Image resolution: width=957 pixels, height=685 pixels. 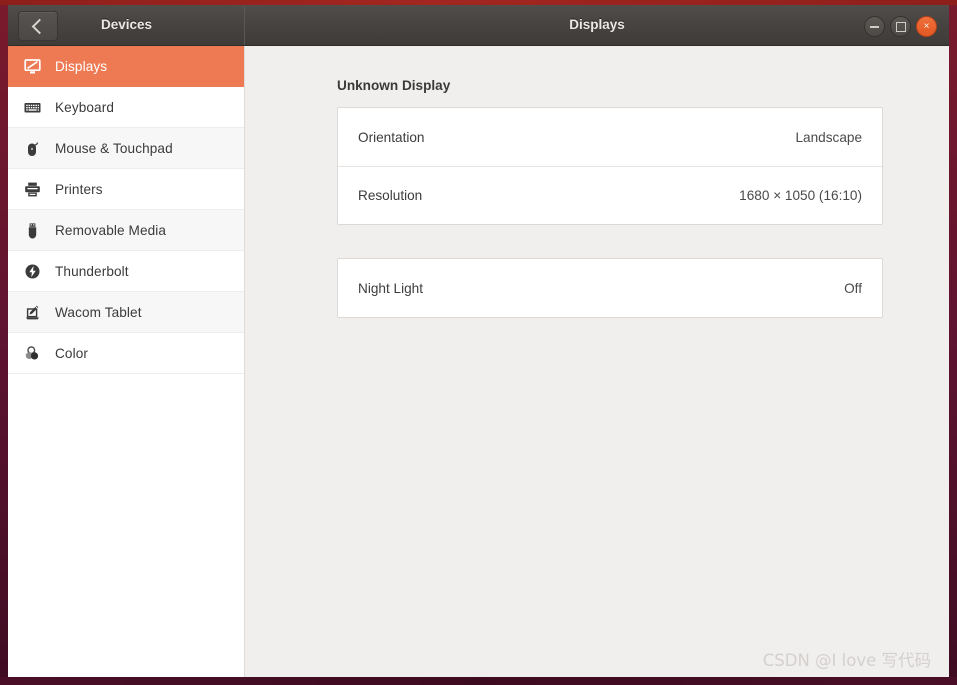 What do you see at coordinates (32, 66) in the screenshot?
I see `display-icon` at bounding box center [32, 66].